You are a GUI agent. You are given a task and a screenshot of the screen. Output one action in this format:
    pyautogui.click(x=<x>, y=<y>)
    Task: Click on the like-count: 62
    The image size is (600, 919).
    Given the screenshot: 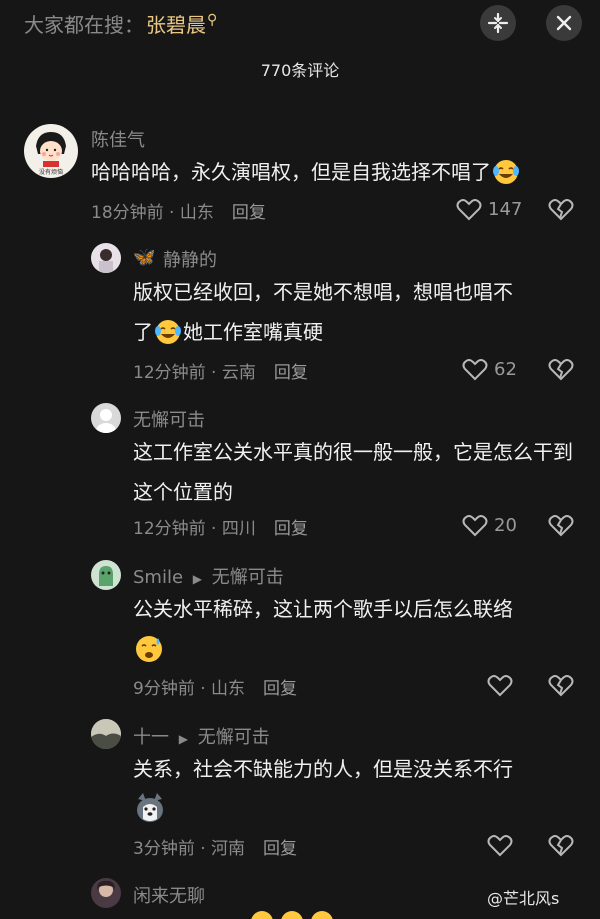 What is the action you would take?
    pyautogui.click(x=505, y=369)
    